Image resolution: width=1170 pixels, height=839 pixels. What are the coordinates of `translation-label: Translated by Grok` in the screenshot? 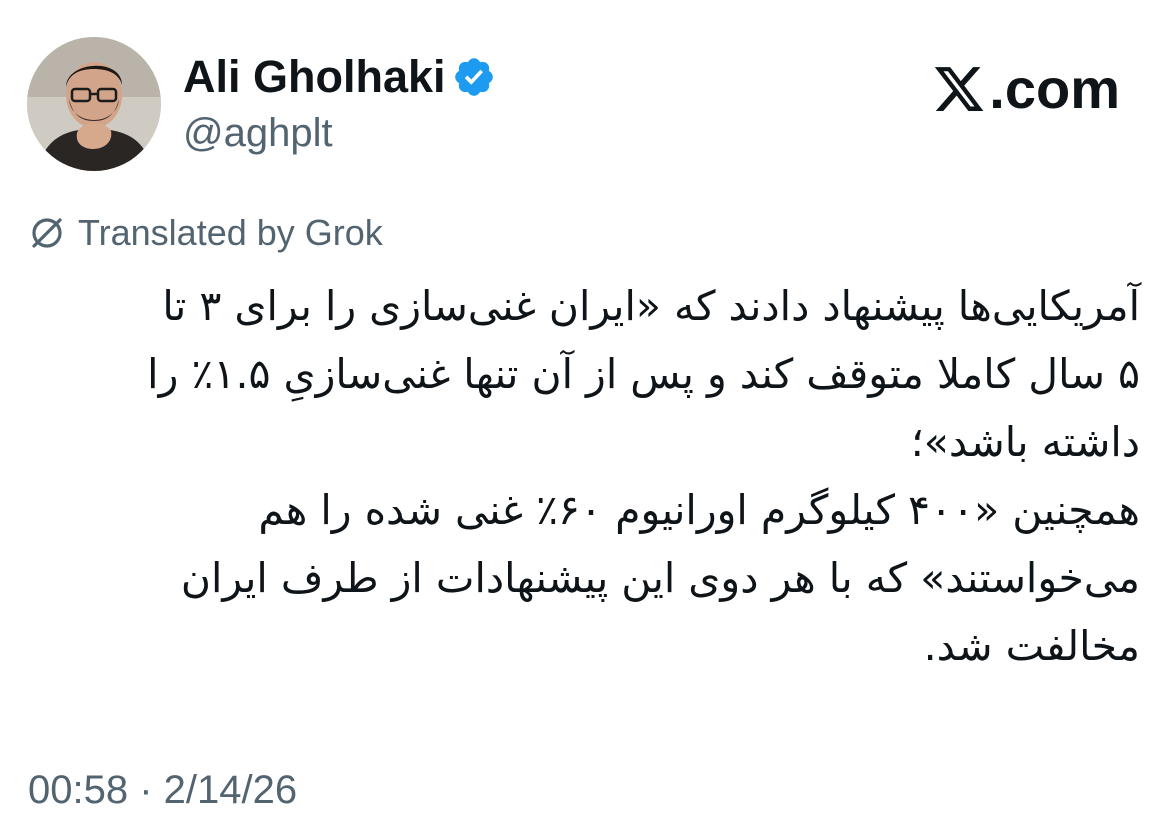 It's located at (230, 232).